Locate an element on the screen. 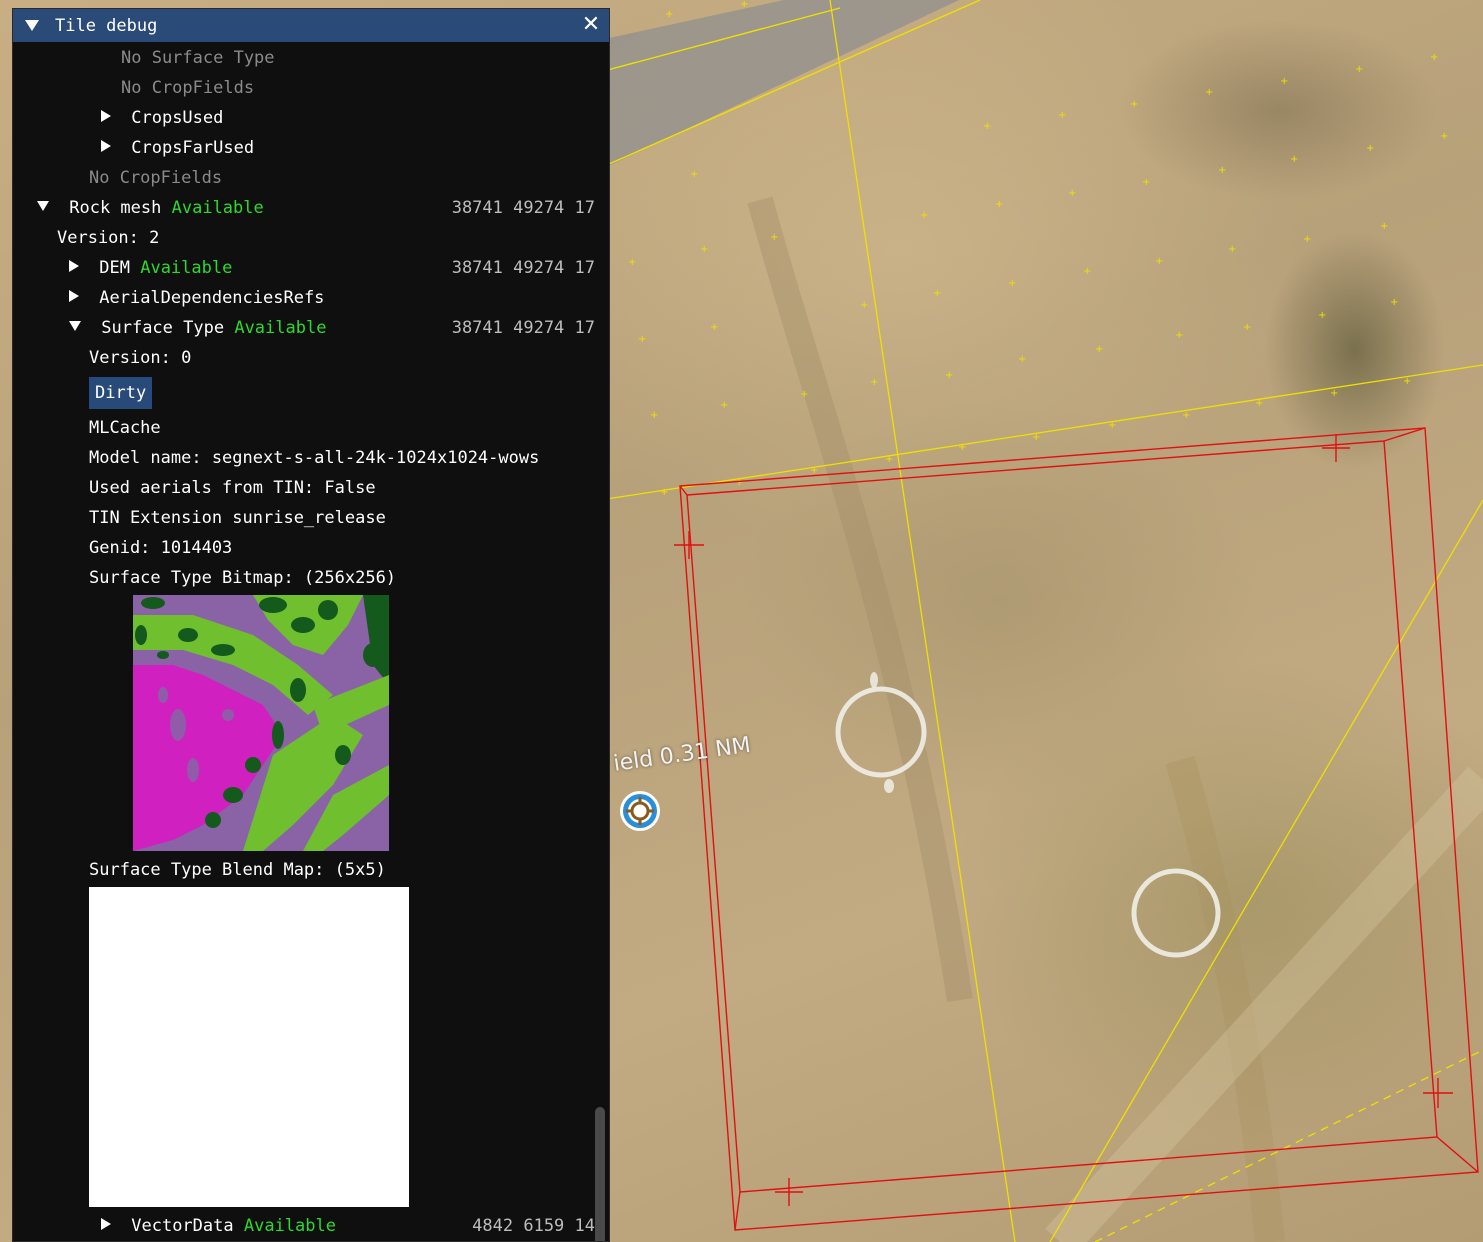 The height and width of the screenshot is (1242, 1483). tree-node-dem: DEM Available 38741 49274 17 is located at coordinates (339, 268).